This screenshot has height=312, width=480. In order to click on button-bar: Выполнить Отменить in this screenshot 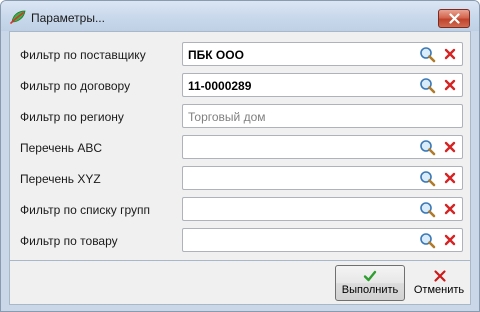, I will do `click(240, 283)`.